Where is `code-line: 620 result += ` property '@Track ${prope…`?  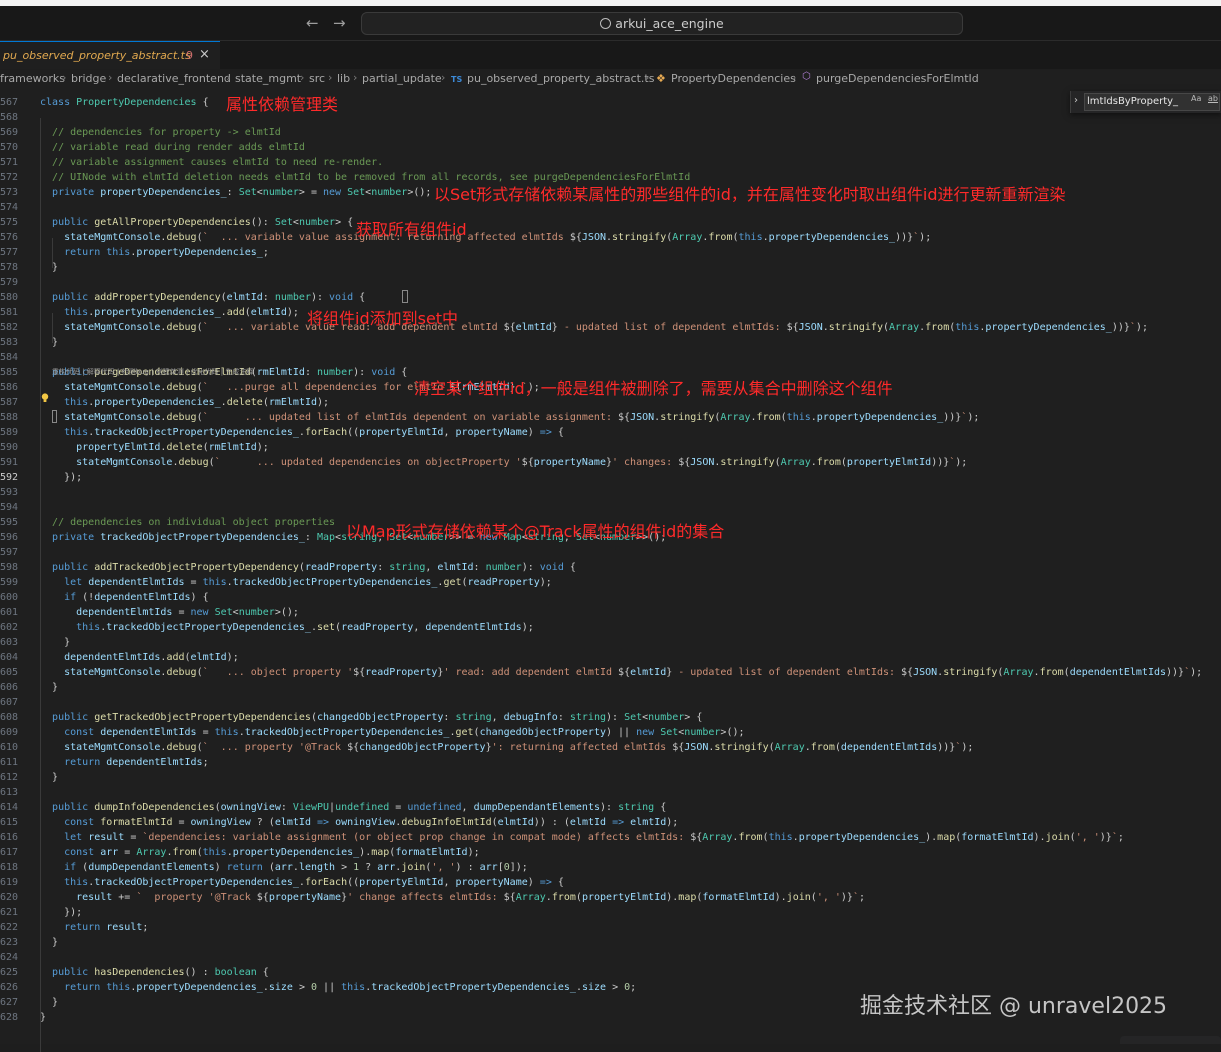 code-line: 620 result += ` property '@Track ${prope… is located at coordinates (610, 897).